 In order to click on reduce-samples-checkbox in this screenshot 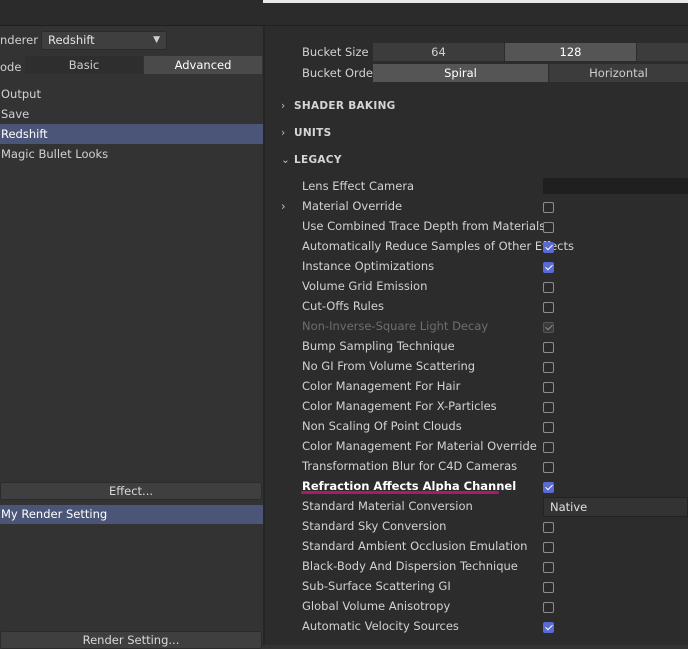, I will do `click(548, 247)`.